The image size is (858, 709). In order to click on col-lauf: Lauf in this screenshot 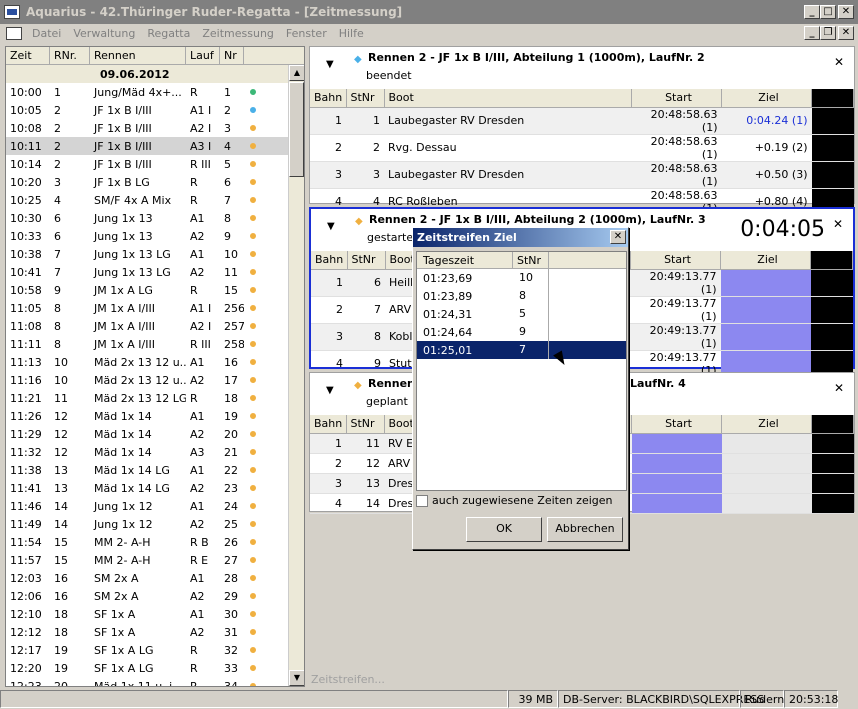, I will do `click(203, 55)`.